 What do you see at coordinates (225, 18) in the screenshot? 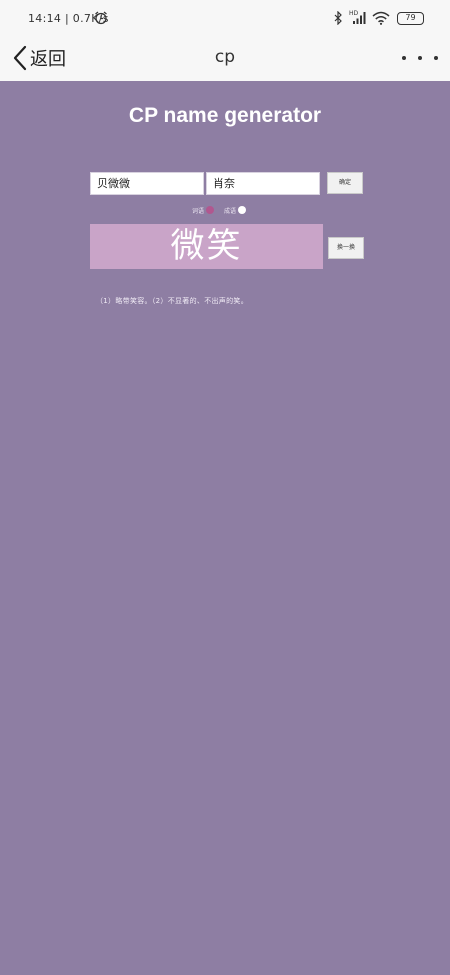
I see `status-bar: 14:14 | 0.7K/s HD 79` at bounding box center [225, 18].